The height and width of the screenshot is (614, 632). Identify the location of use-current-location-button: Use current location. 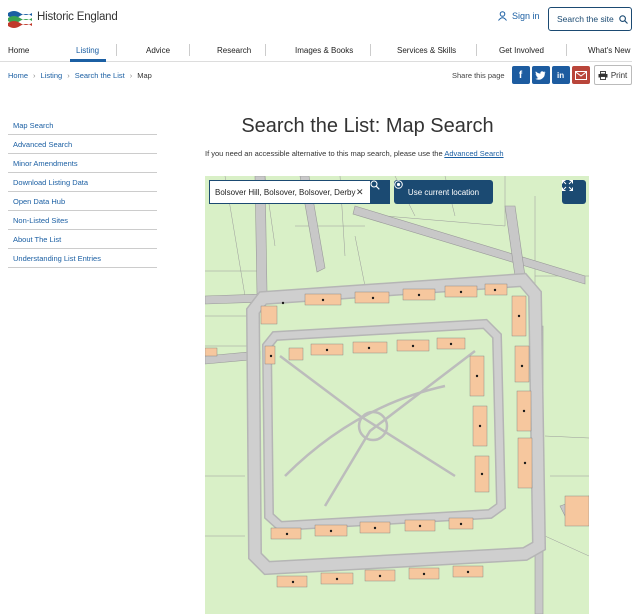
(443, 192).